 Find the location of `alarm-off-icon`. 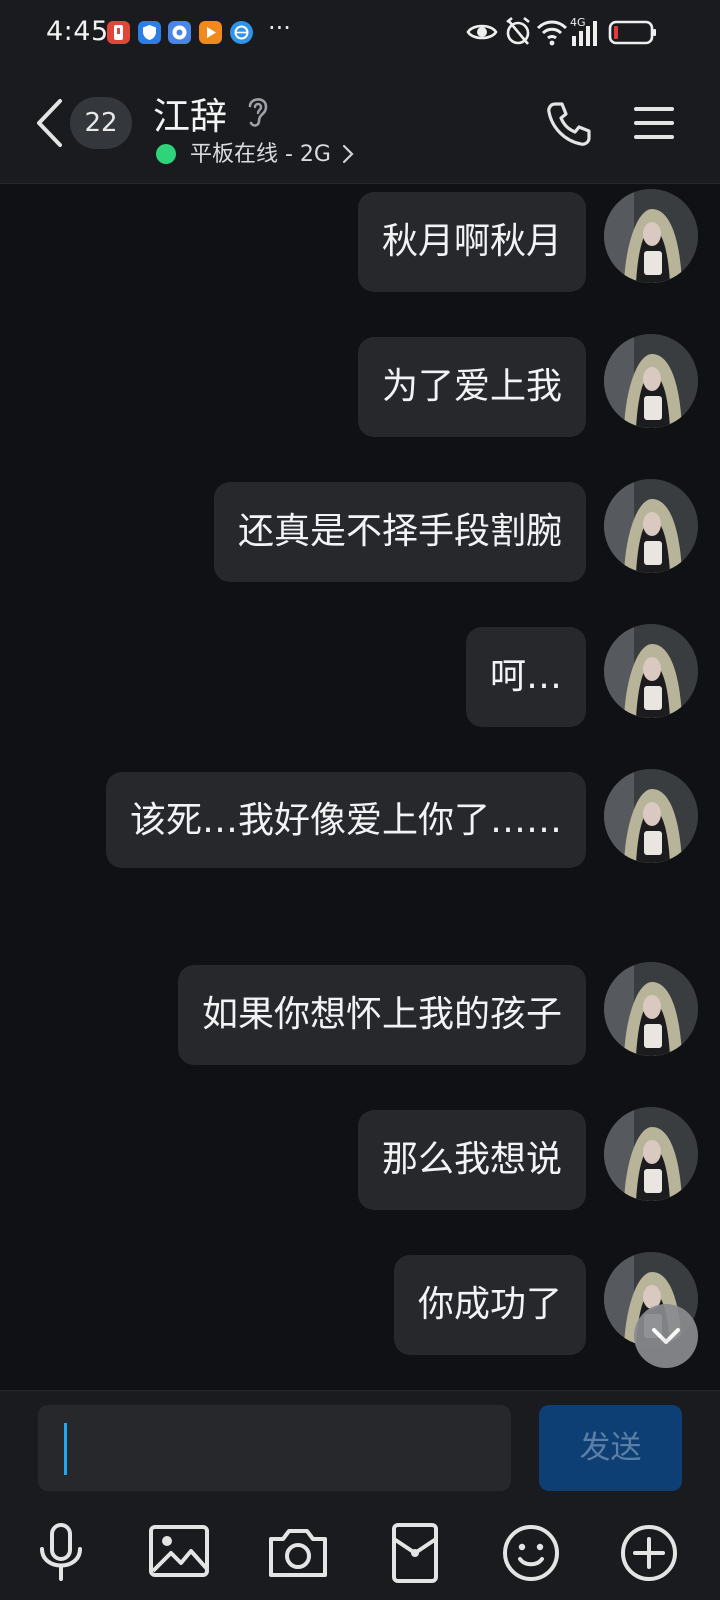

alarm-off-icon is located at coordinates (518, 30).